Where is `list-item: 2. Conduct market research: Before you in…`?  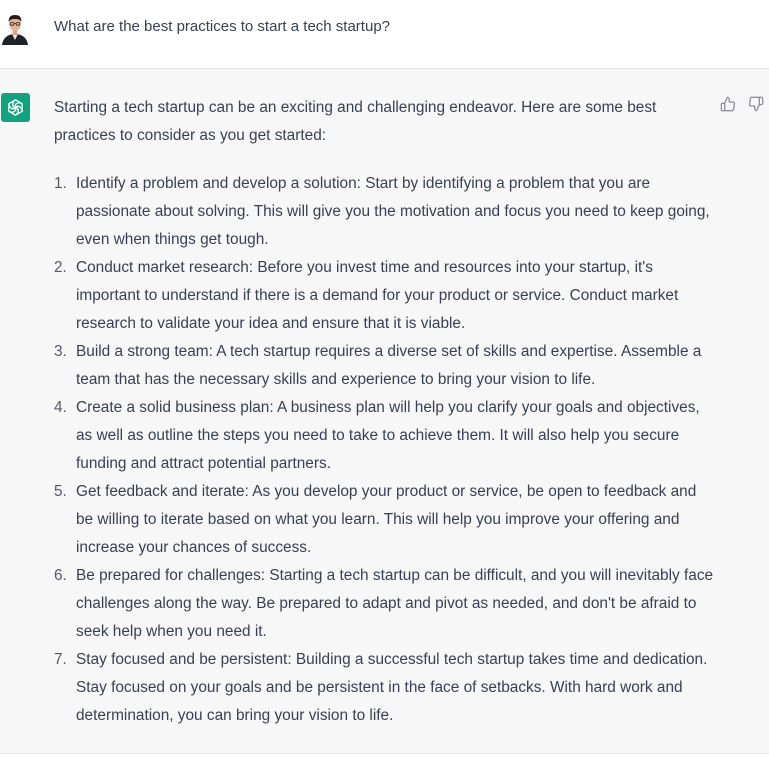
list-item: 2. Conduct market research: Before you in… is located at coordinates (384, 296).